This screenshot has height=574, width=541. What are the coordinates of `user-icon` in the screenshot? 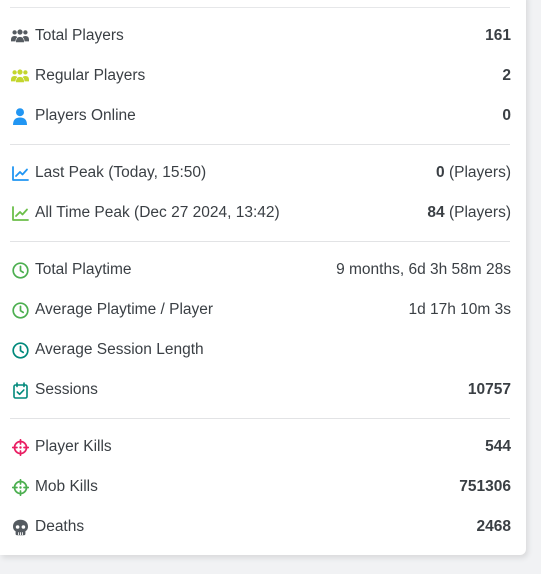 It's located at (20, 116).